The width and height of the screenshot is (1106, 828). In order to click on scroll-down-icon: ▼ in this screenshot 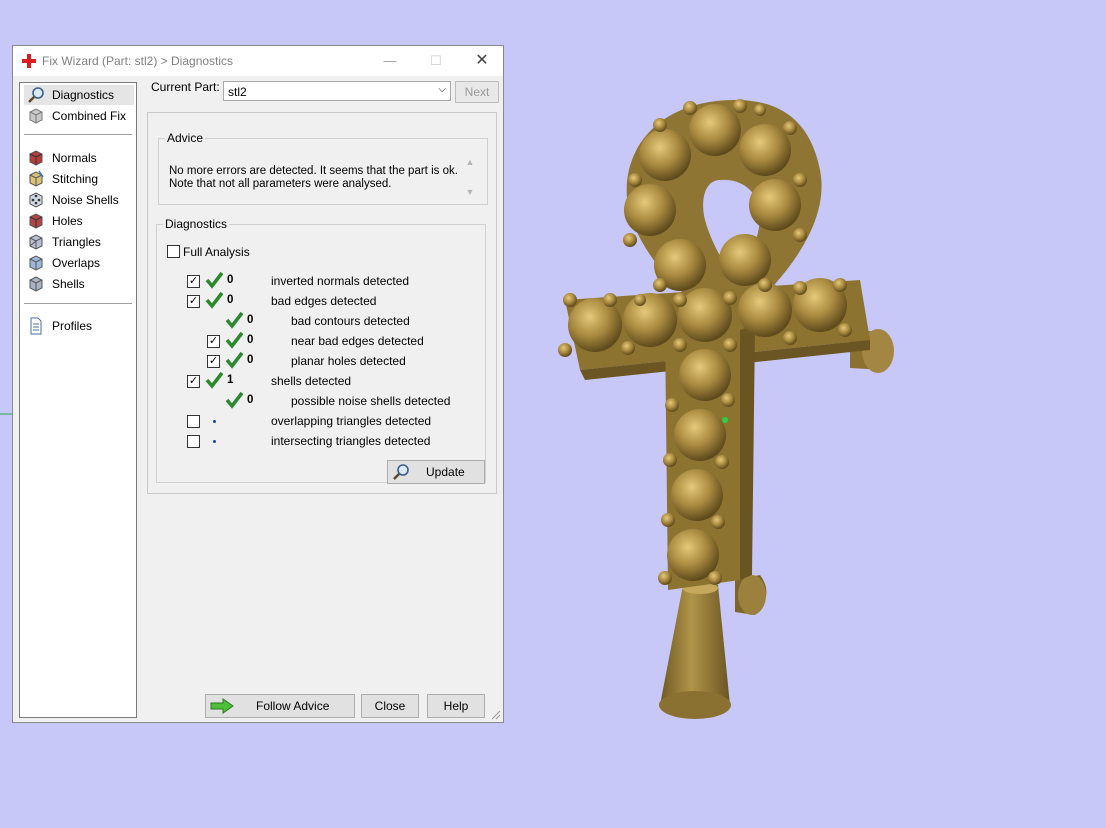, I will do `click(470, 192)`.